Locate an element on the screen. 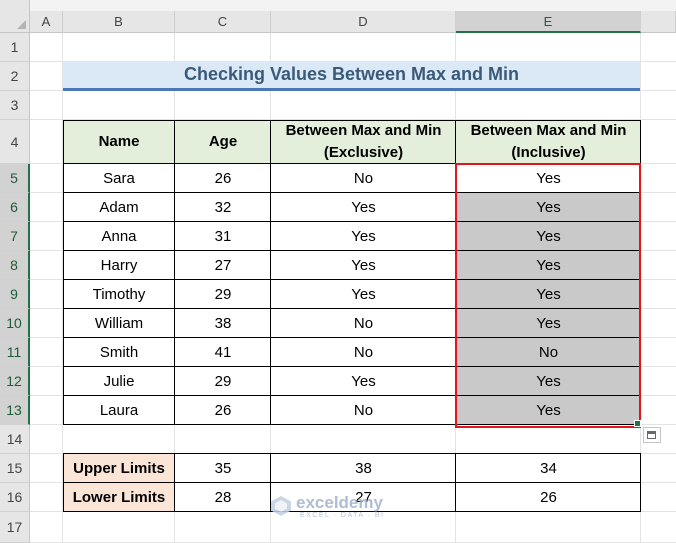 This screenshot has height=543, width=676. header-name: Name is located at coordinates (119, 142).